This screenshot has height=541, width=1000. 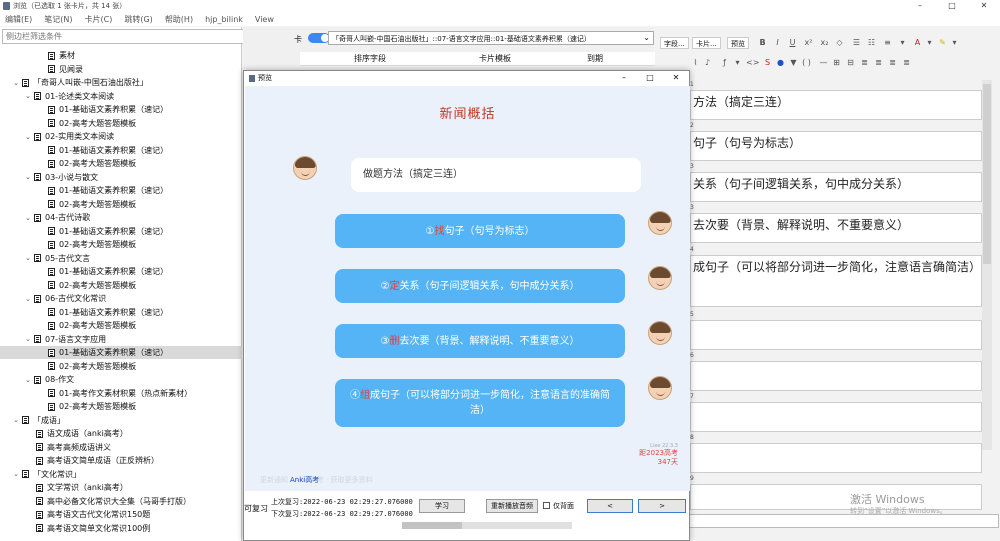 I want to click on preview-hscrollbar-thumb, so click(x=432, y=525).